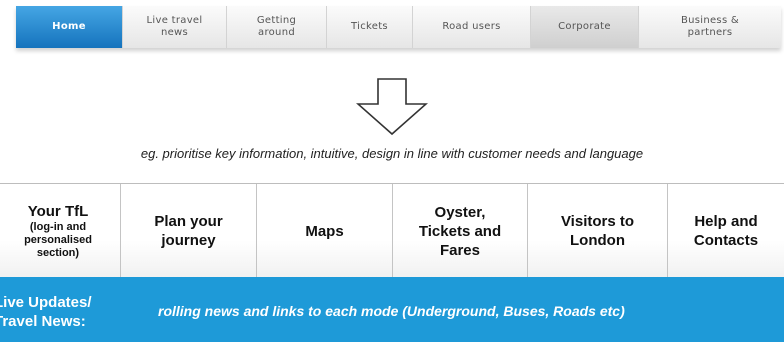 This screenshot has width=784, height=342. I want to click on nav-help-and-contacts-label: Help and Contacts, so click(726, 231).